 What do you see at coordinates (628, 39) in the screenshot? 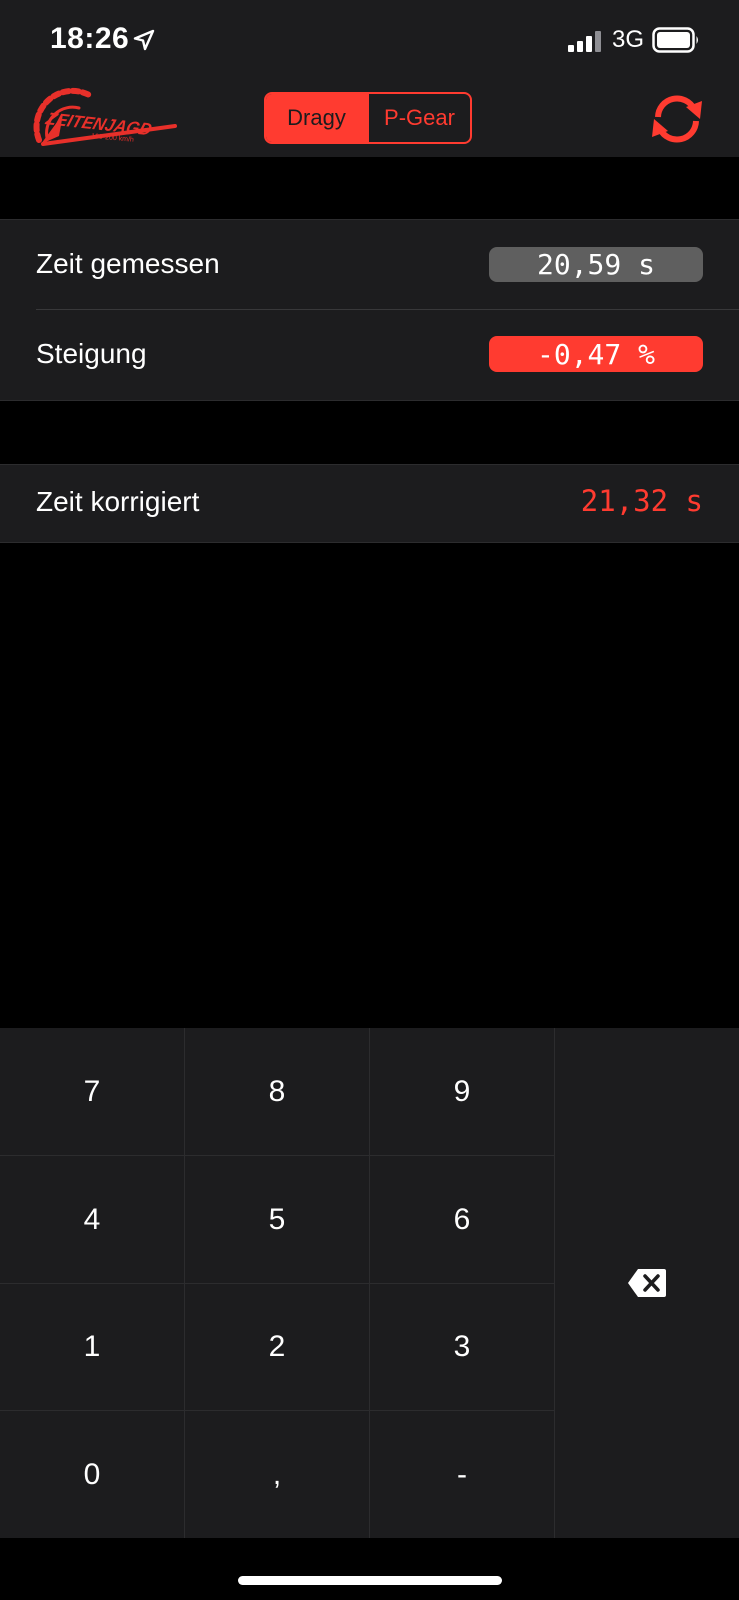
I see `network-type: 3G` at bounding box center [628, 39].